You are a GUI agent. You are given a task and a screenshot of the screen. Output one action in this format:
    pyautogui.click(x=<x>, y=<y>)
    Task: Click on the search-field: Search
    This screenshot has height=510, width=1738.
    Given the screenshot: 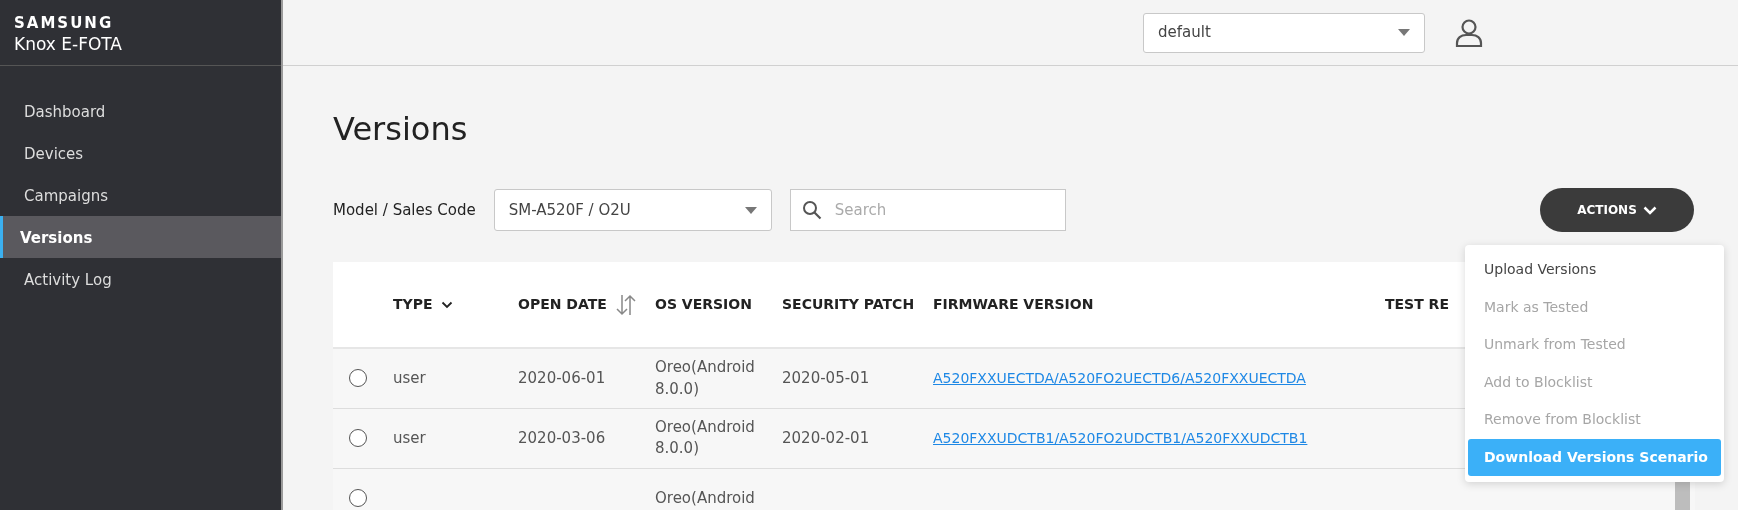 What is the action you would take?
    pyautogui.click(x=927, y=210)
    